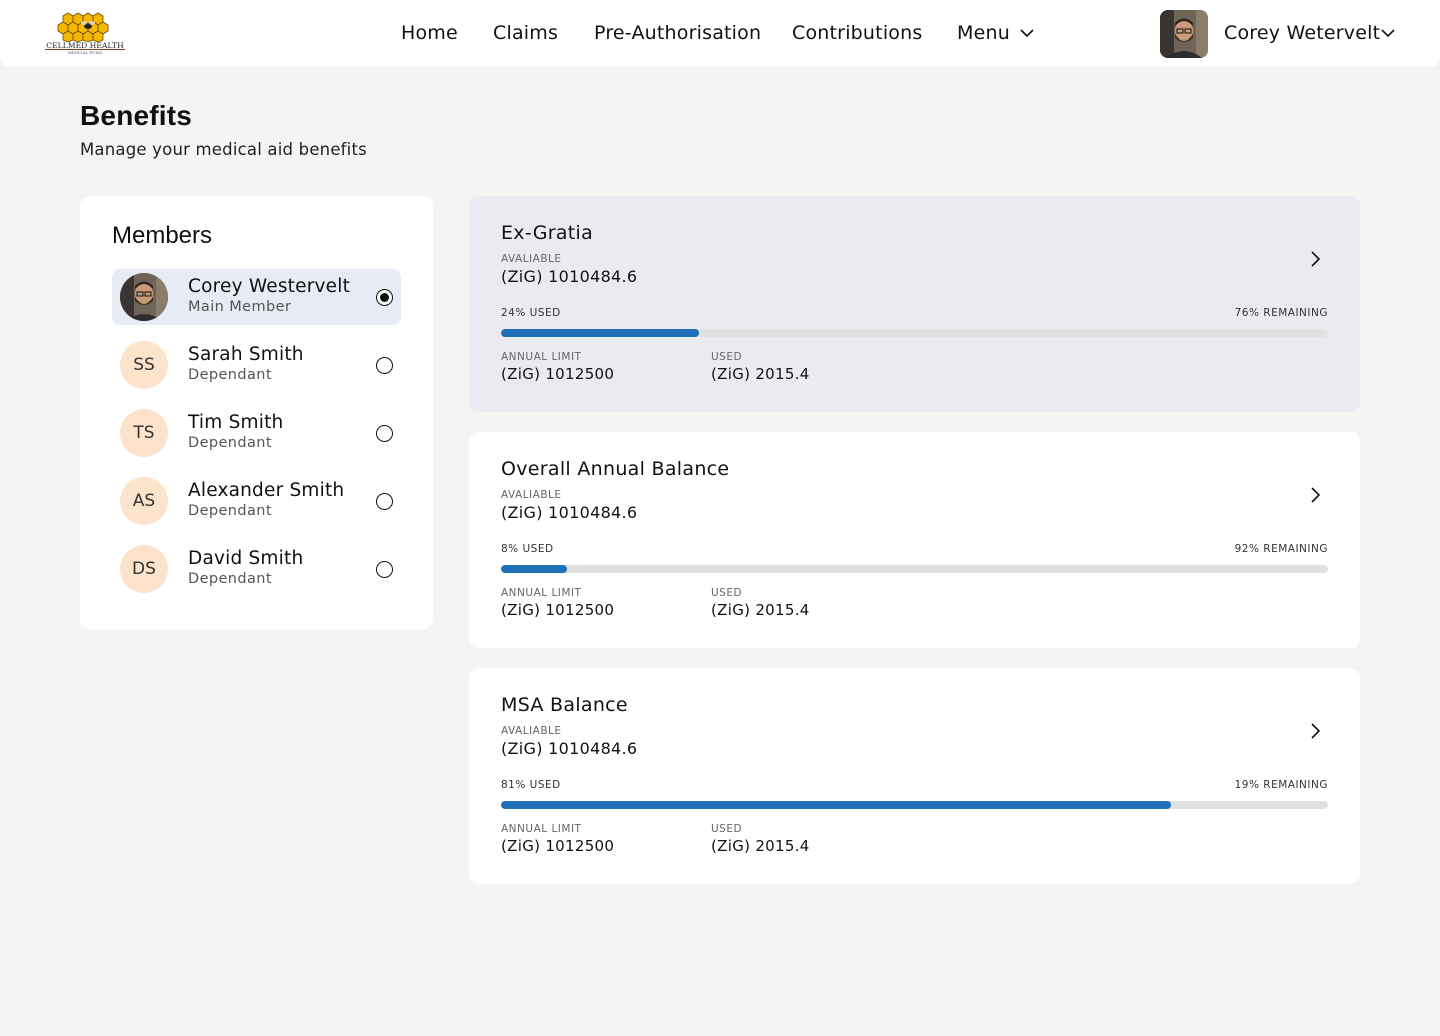 This screenshot has height=1036, width=1440. Describe the element at coordinates (144, 501) in the screenshot. I see `avatar: AS` at that location.